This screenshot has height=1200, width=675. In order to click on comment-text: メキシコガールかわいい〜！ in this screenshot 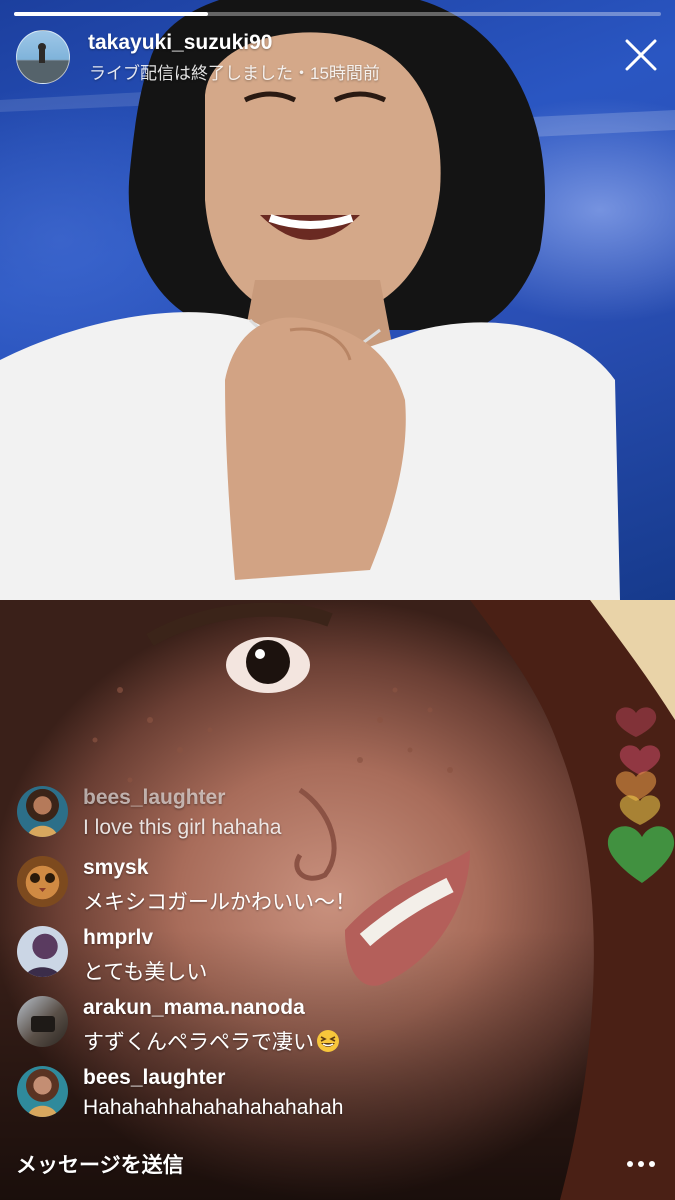, I will do `click(219, 902)`.